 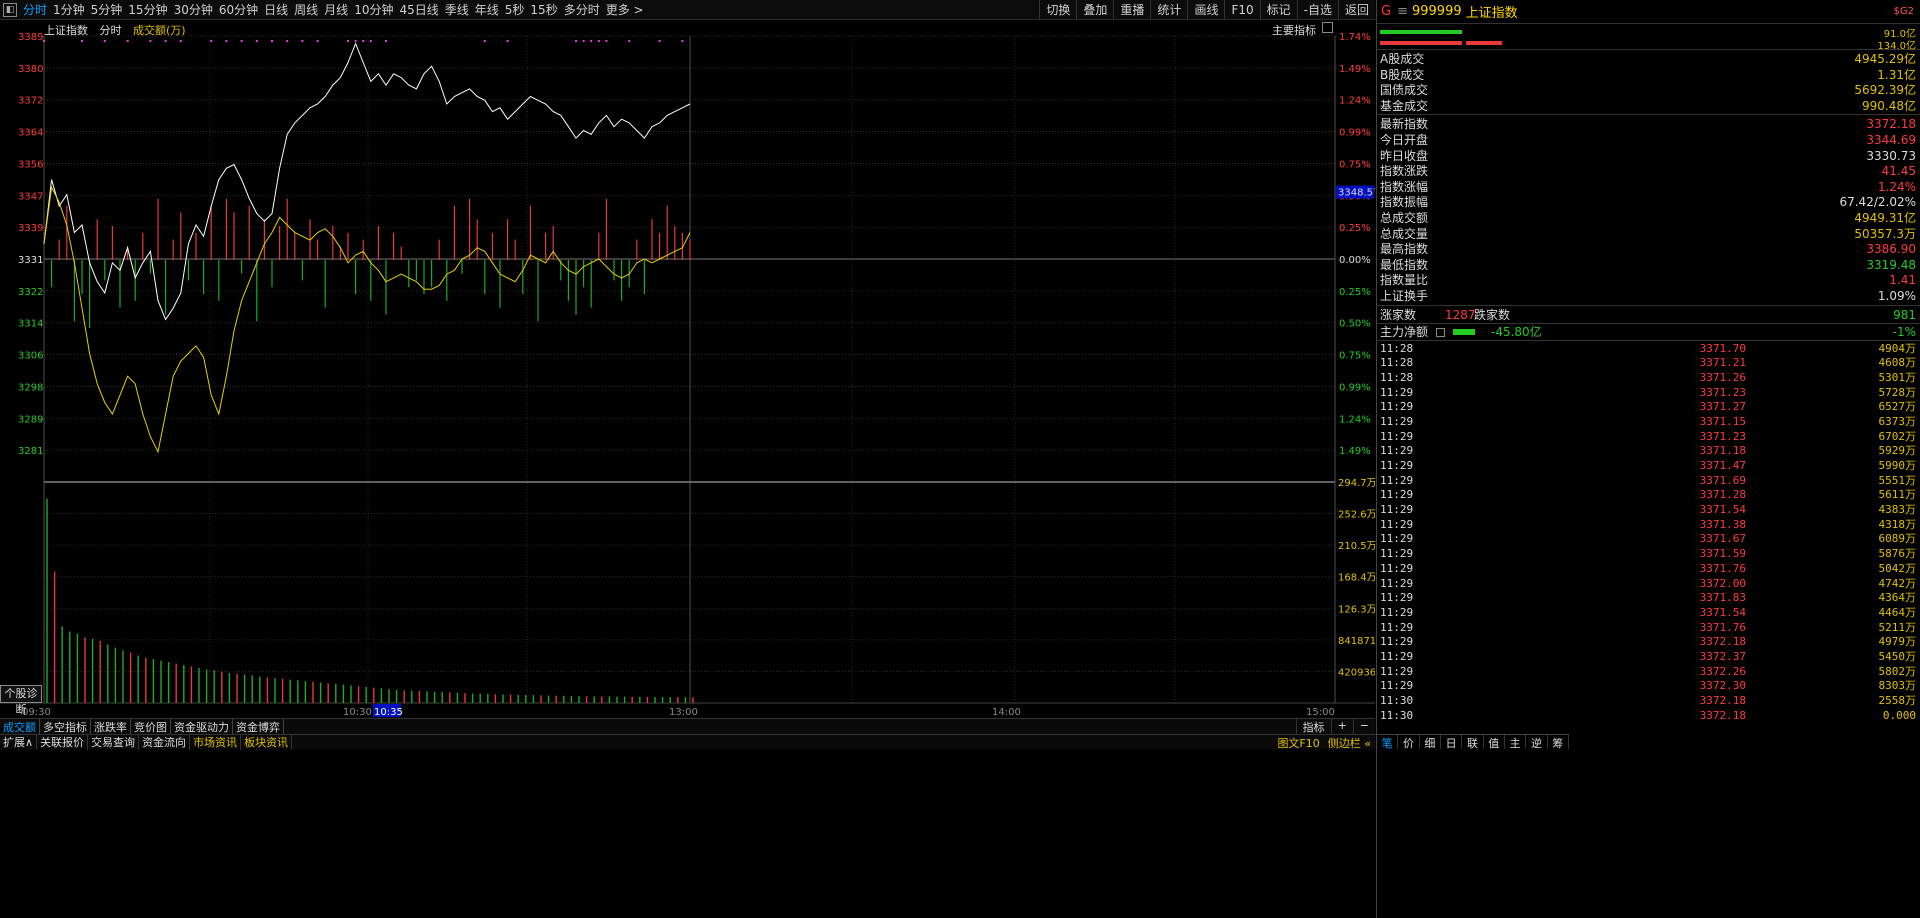 I want to click on quote-tab-0: 笔, so click(x=1388, y=742).